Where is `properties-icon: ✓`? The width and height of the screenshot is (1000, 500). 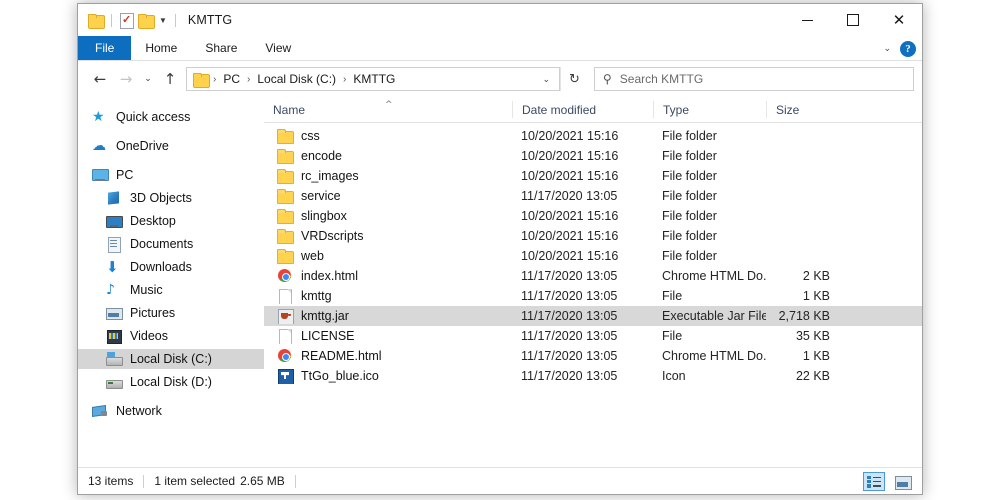
properties-icon: ✓ is located at coordinates (127, 20).